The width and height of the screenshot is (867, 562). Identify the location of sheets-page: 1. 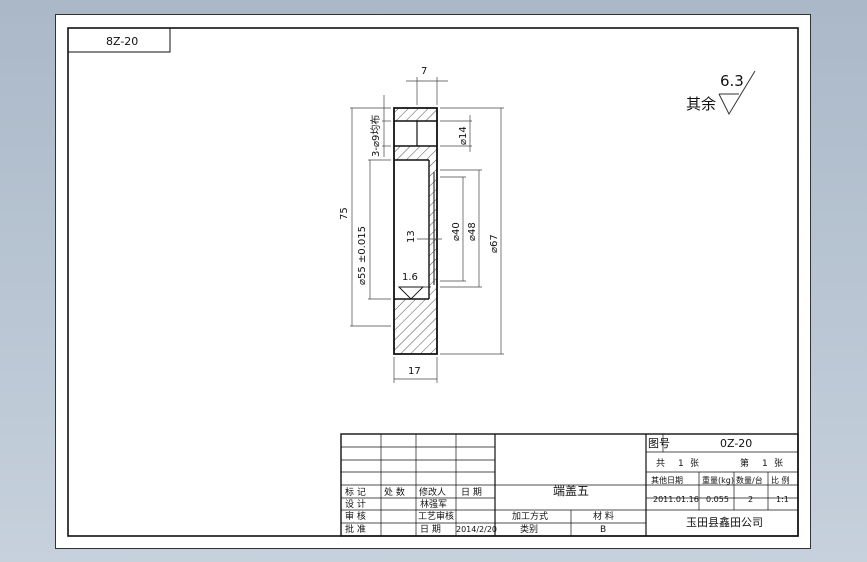
(765, 464).